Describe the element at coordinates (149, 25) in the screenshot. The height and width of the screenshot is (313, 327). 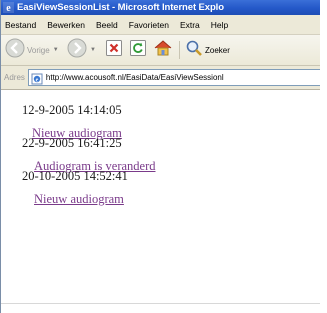
I see `menu-favorieten: Favorieten` at that location.